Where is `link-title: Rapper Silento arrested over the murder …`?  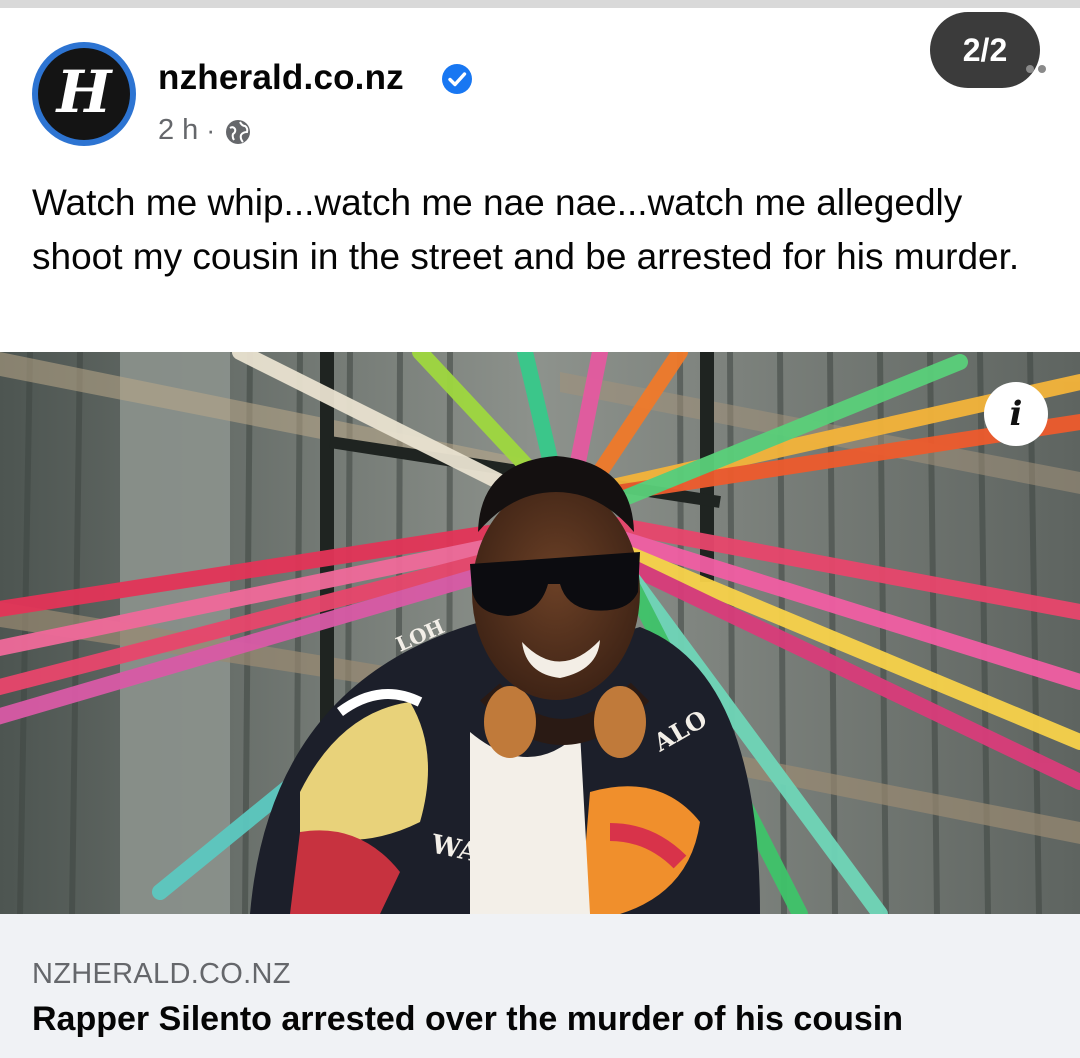
link-title: Rapper Silento arrested over the murder … is located at coordinates (547, 1019).